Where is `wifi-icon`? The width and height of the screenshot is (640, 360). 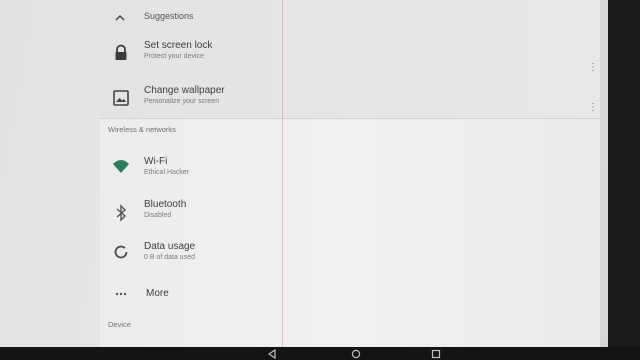 wifi-icon is located at coordinates (121, 167).